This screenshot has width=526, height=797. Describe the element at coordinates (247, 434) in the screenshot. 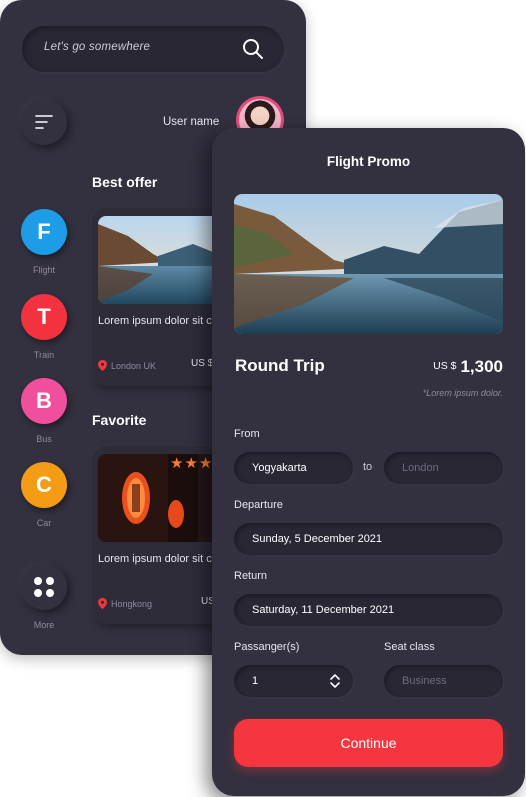

I see `from-label: From` at that location.